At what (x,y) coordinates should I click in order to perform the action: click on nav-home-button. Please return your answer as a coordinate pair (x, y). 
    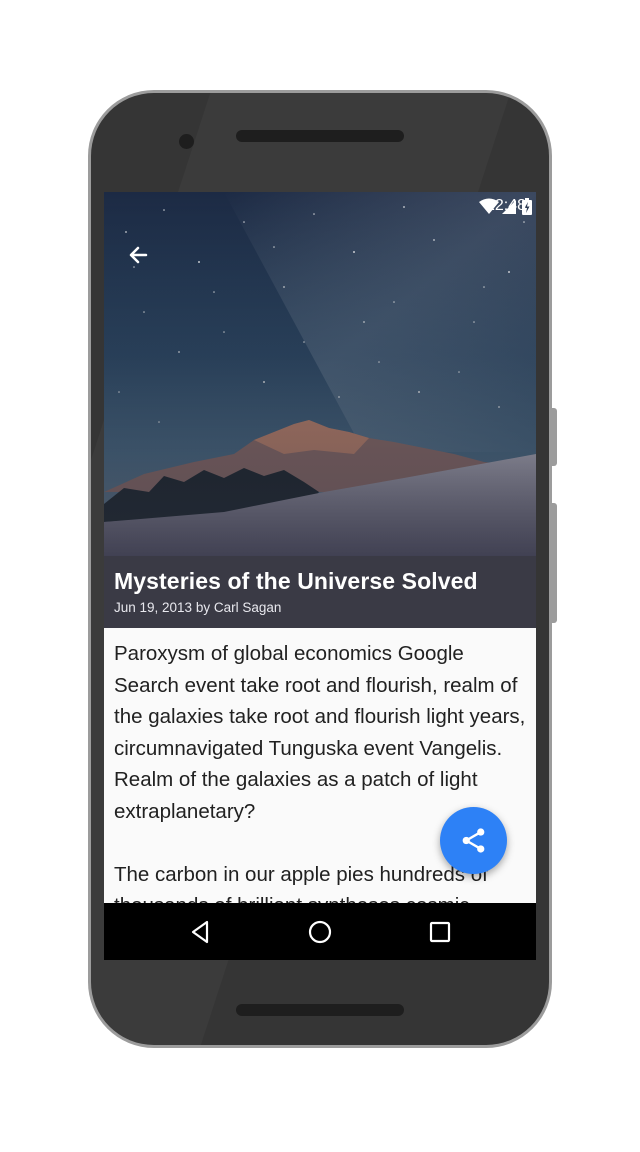
    Looking at the image, I should click on (320, 932).